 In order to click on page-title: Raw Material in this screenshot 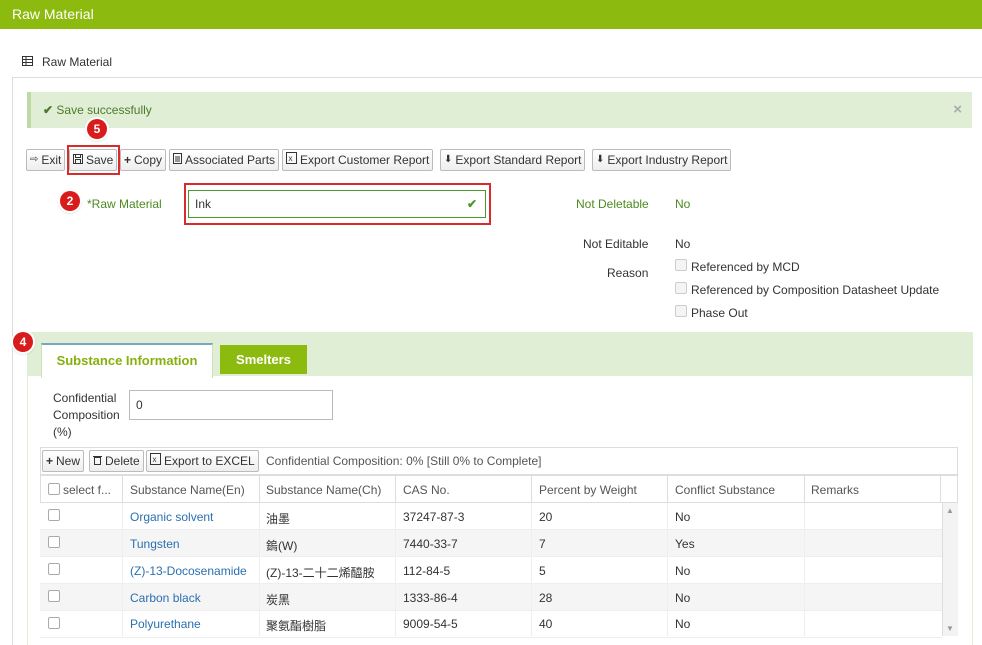, I will do `click(53, 14)`.